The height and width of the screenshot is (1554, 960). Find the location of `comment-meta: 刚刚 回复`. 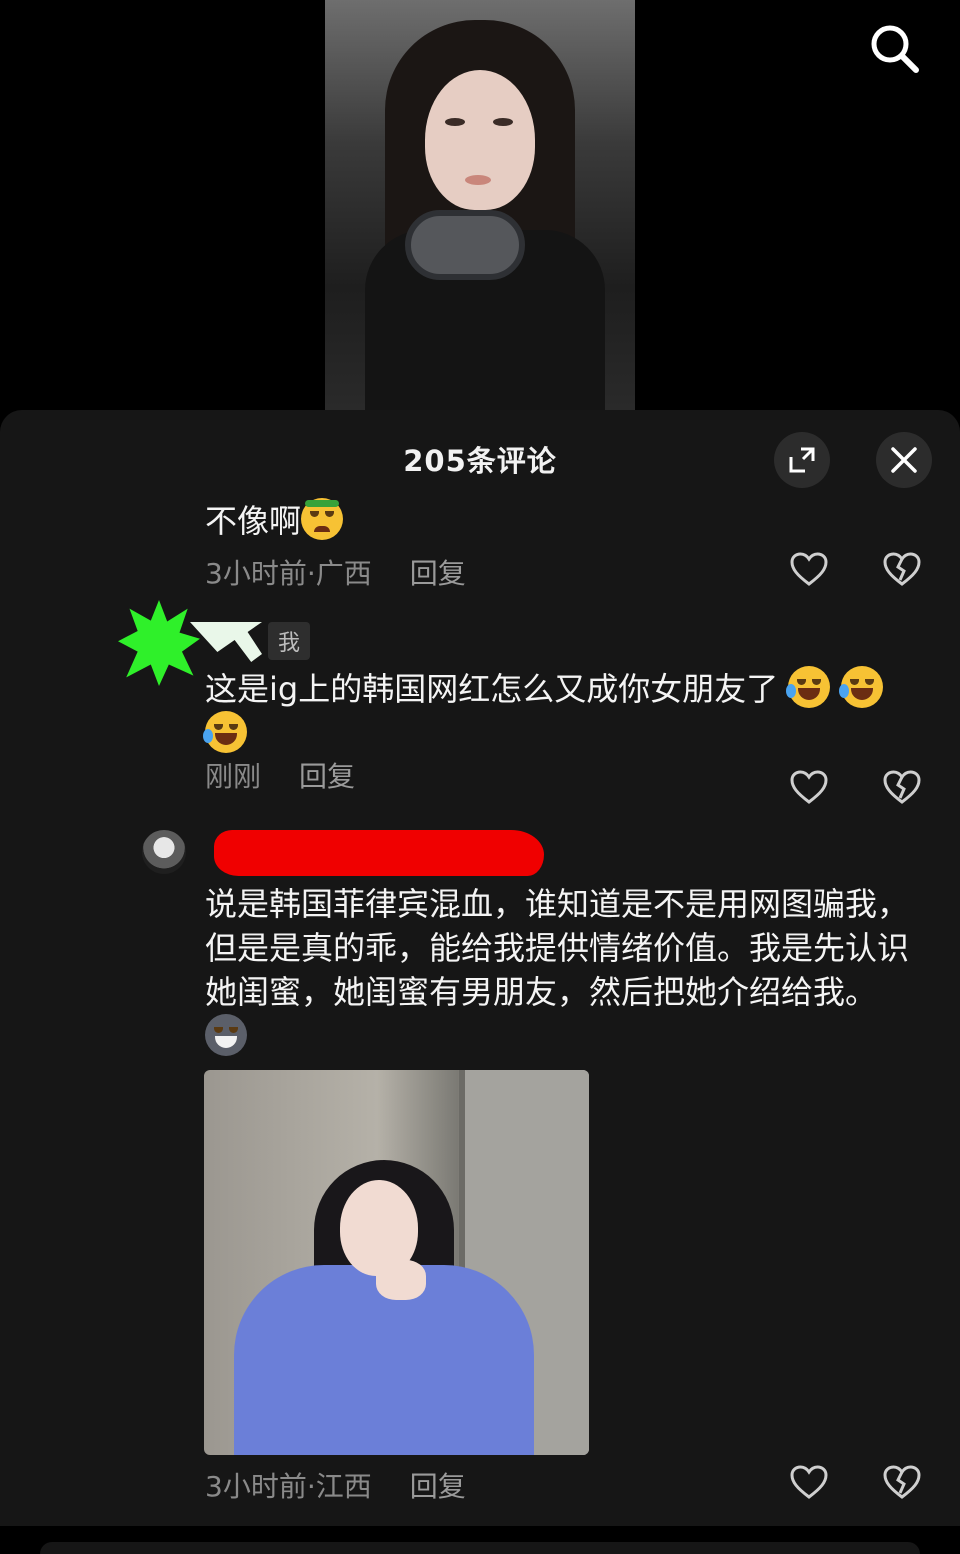

comment-meta: 刚刚 回复 is located at coordinates (280, 775).